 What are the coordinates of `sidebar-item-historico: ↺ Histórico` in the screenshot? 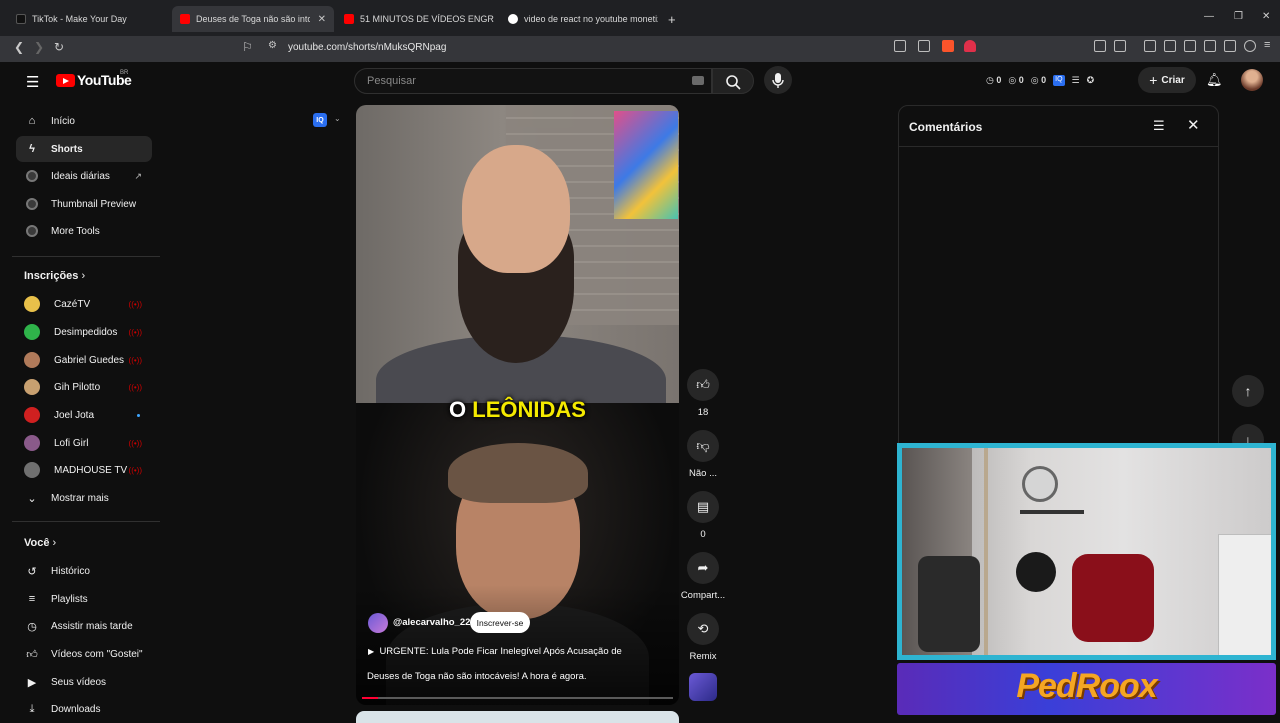 It's located at (84, 571).